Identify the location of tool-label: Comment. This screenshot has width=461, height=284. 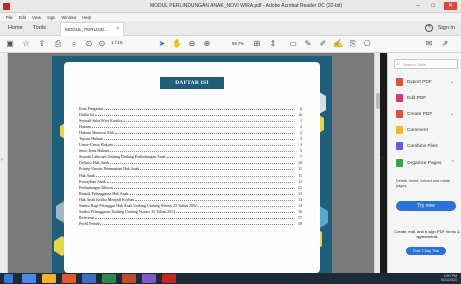
(417, 130).